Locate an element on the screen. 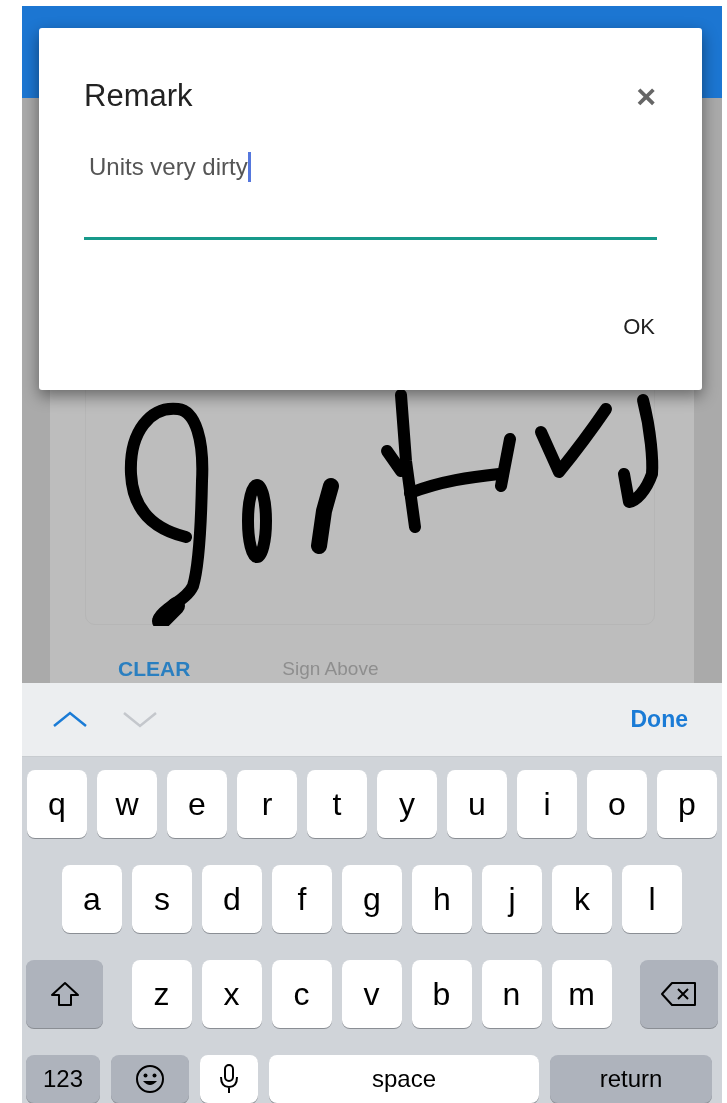 The width and height of the screenshot is (727, 1103). shift-icon is located at coordinates (64, 994).